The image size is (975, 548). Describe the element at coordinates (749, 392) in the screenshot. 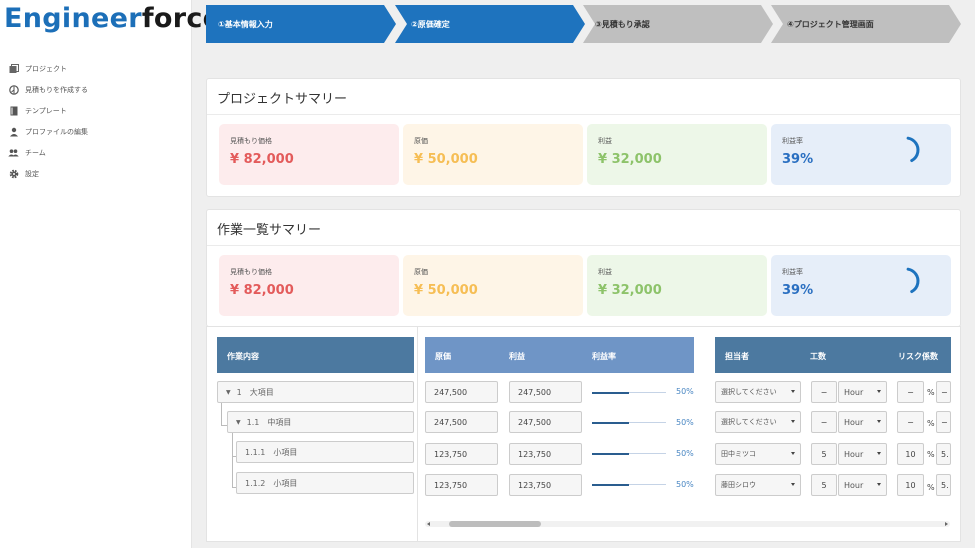

I see `assignee-value: 選択してください` at that location.